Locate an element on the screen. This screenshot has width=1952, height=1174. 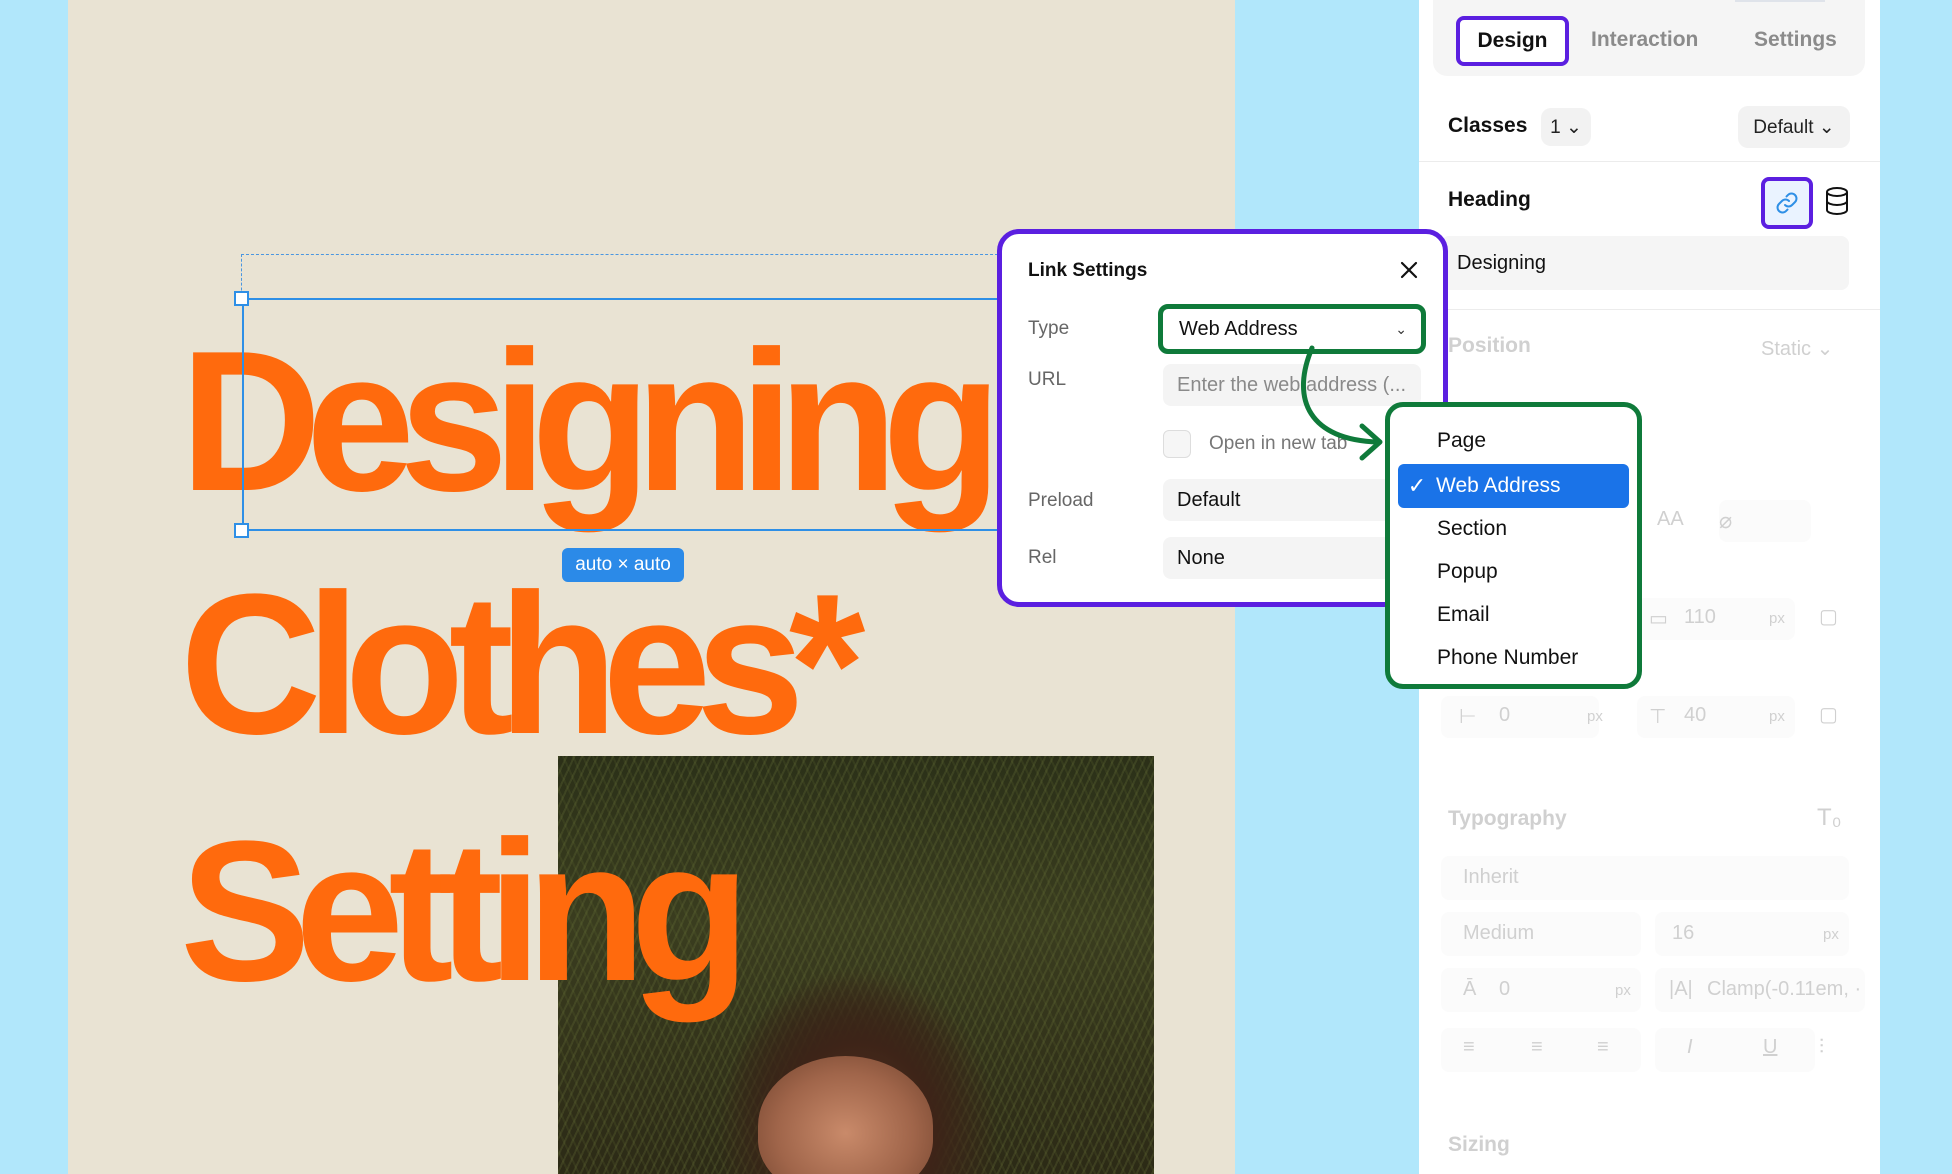
hero-heading-line-3: Setting is located at coordinates (465, 912).